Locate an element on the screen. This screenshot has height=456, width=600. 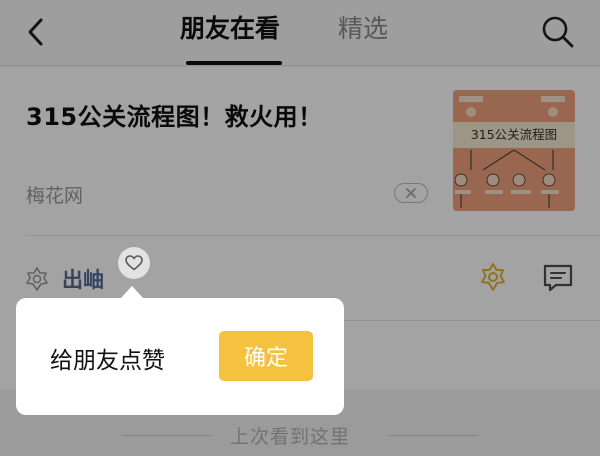
like-tip-popup: 给朋友点赞 确定 is located at coordinates (180, 356).